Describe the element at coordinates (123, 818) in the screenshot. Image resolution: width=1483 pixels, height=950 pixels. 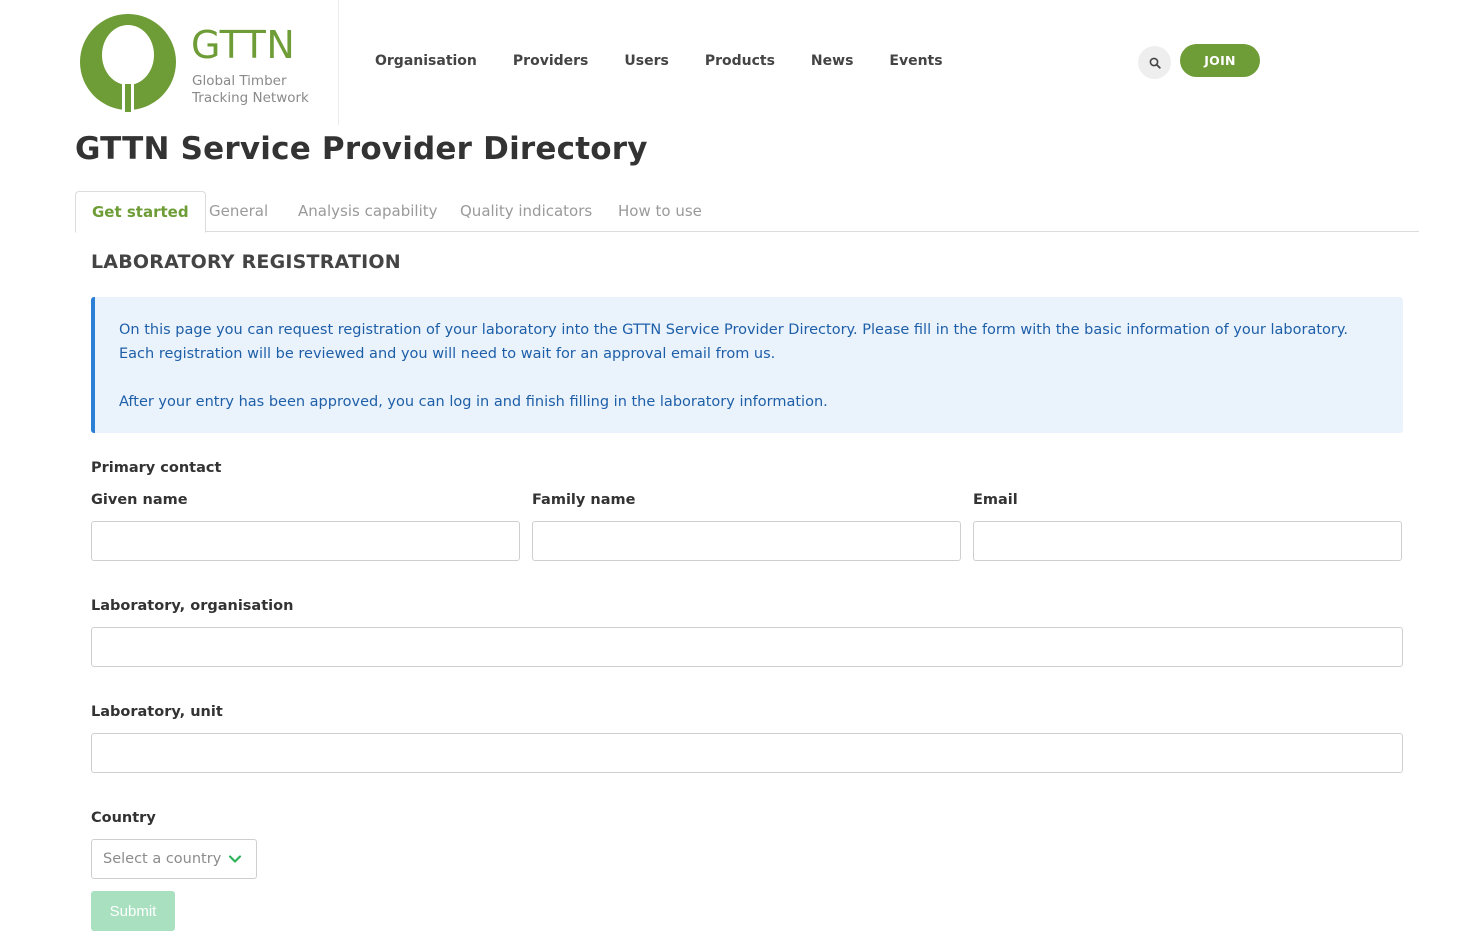
I see `country-label: Country` at that location.